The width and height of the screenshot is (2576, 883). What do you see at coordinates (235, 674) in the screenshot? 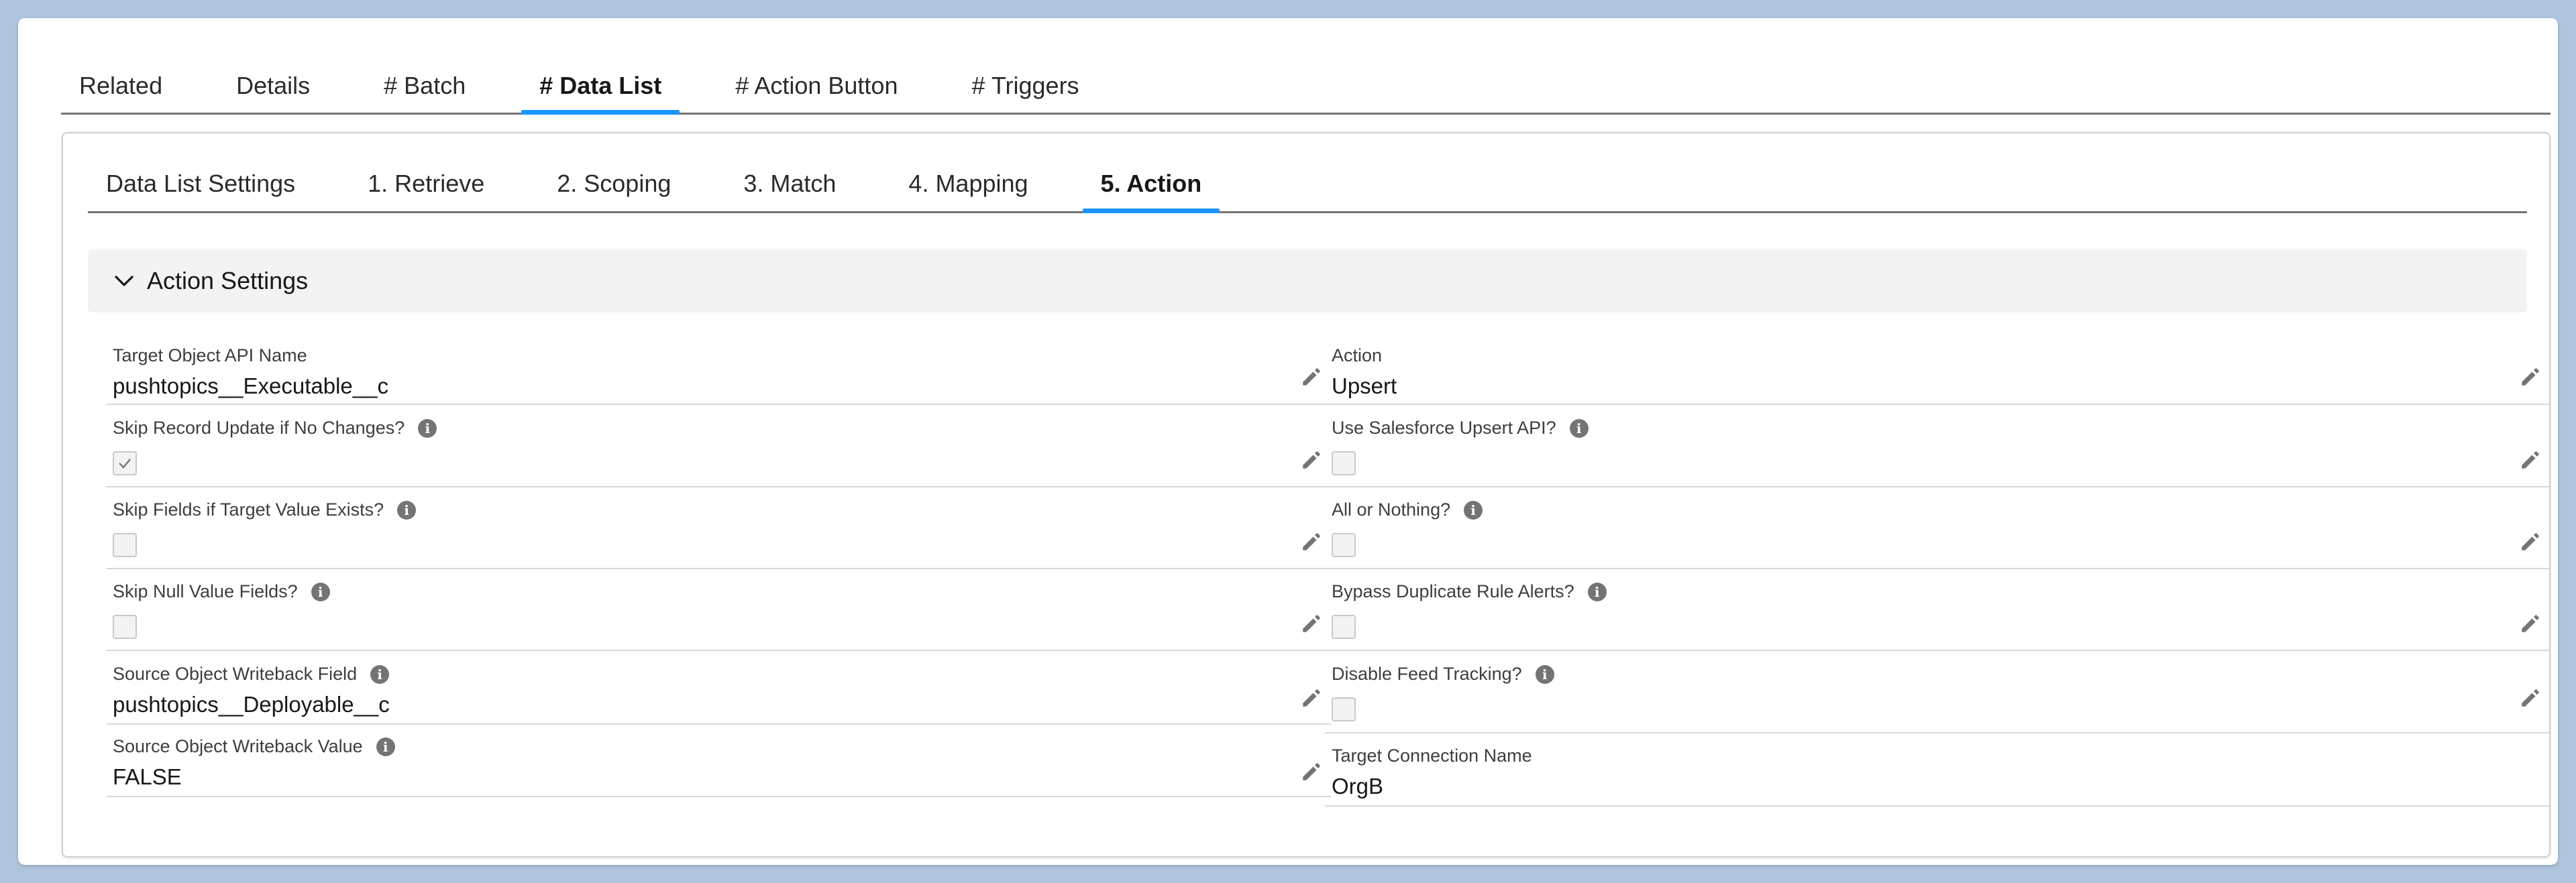
I see `field-label: Source Object Writeback Field` at bounding box center [235, 674].